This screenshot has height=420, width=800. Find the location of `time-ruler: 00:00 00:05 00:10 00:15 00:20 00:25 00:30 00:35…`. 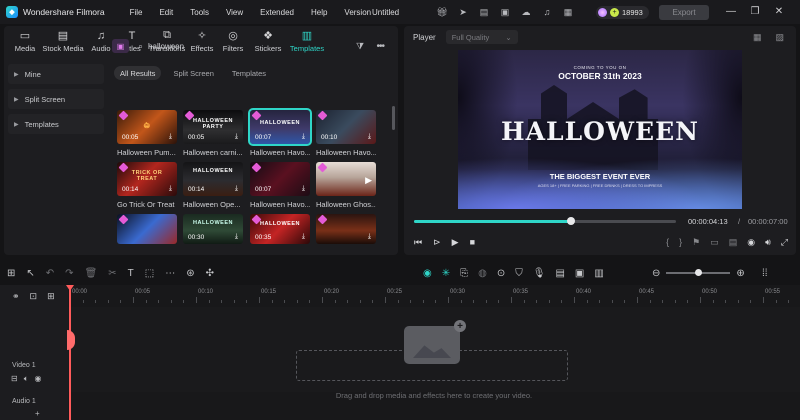

time-ruler: 00:00 00:05 00:10 00:15 00:20 00:25 00:30 00:35… is located at coordinates (435, 295).